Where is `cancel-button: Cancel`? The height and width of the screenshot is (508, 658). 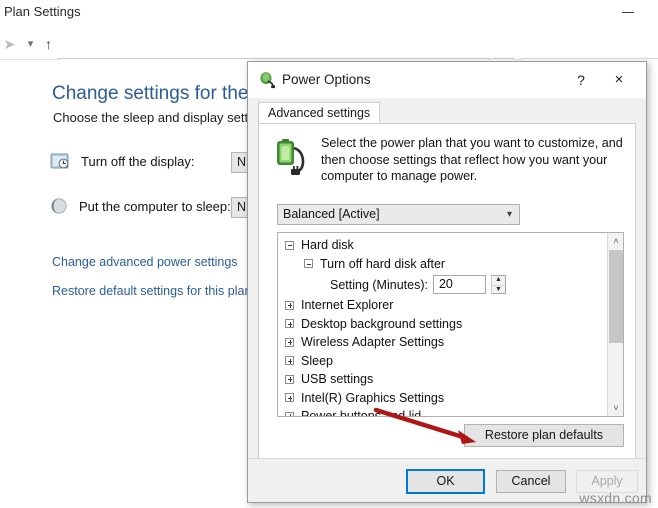 cancel-button: Cancel is located at coordinates (531, 481).